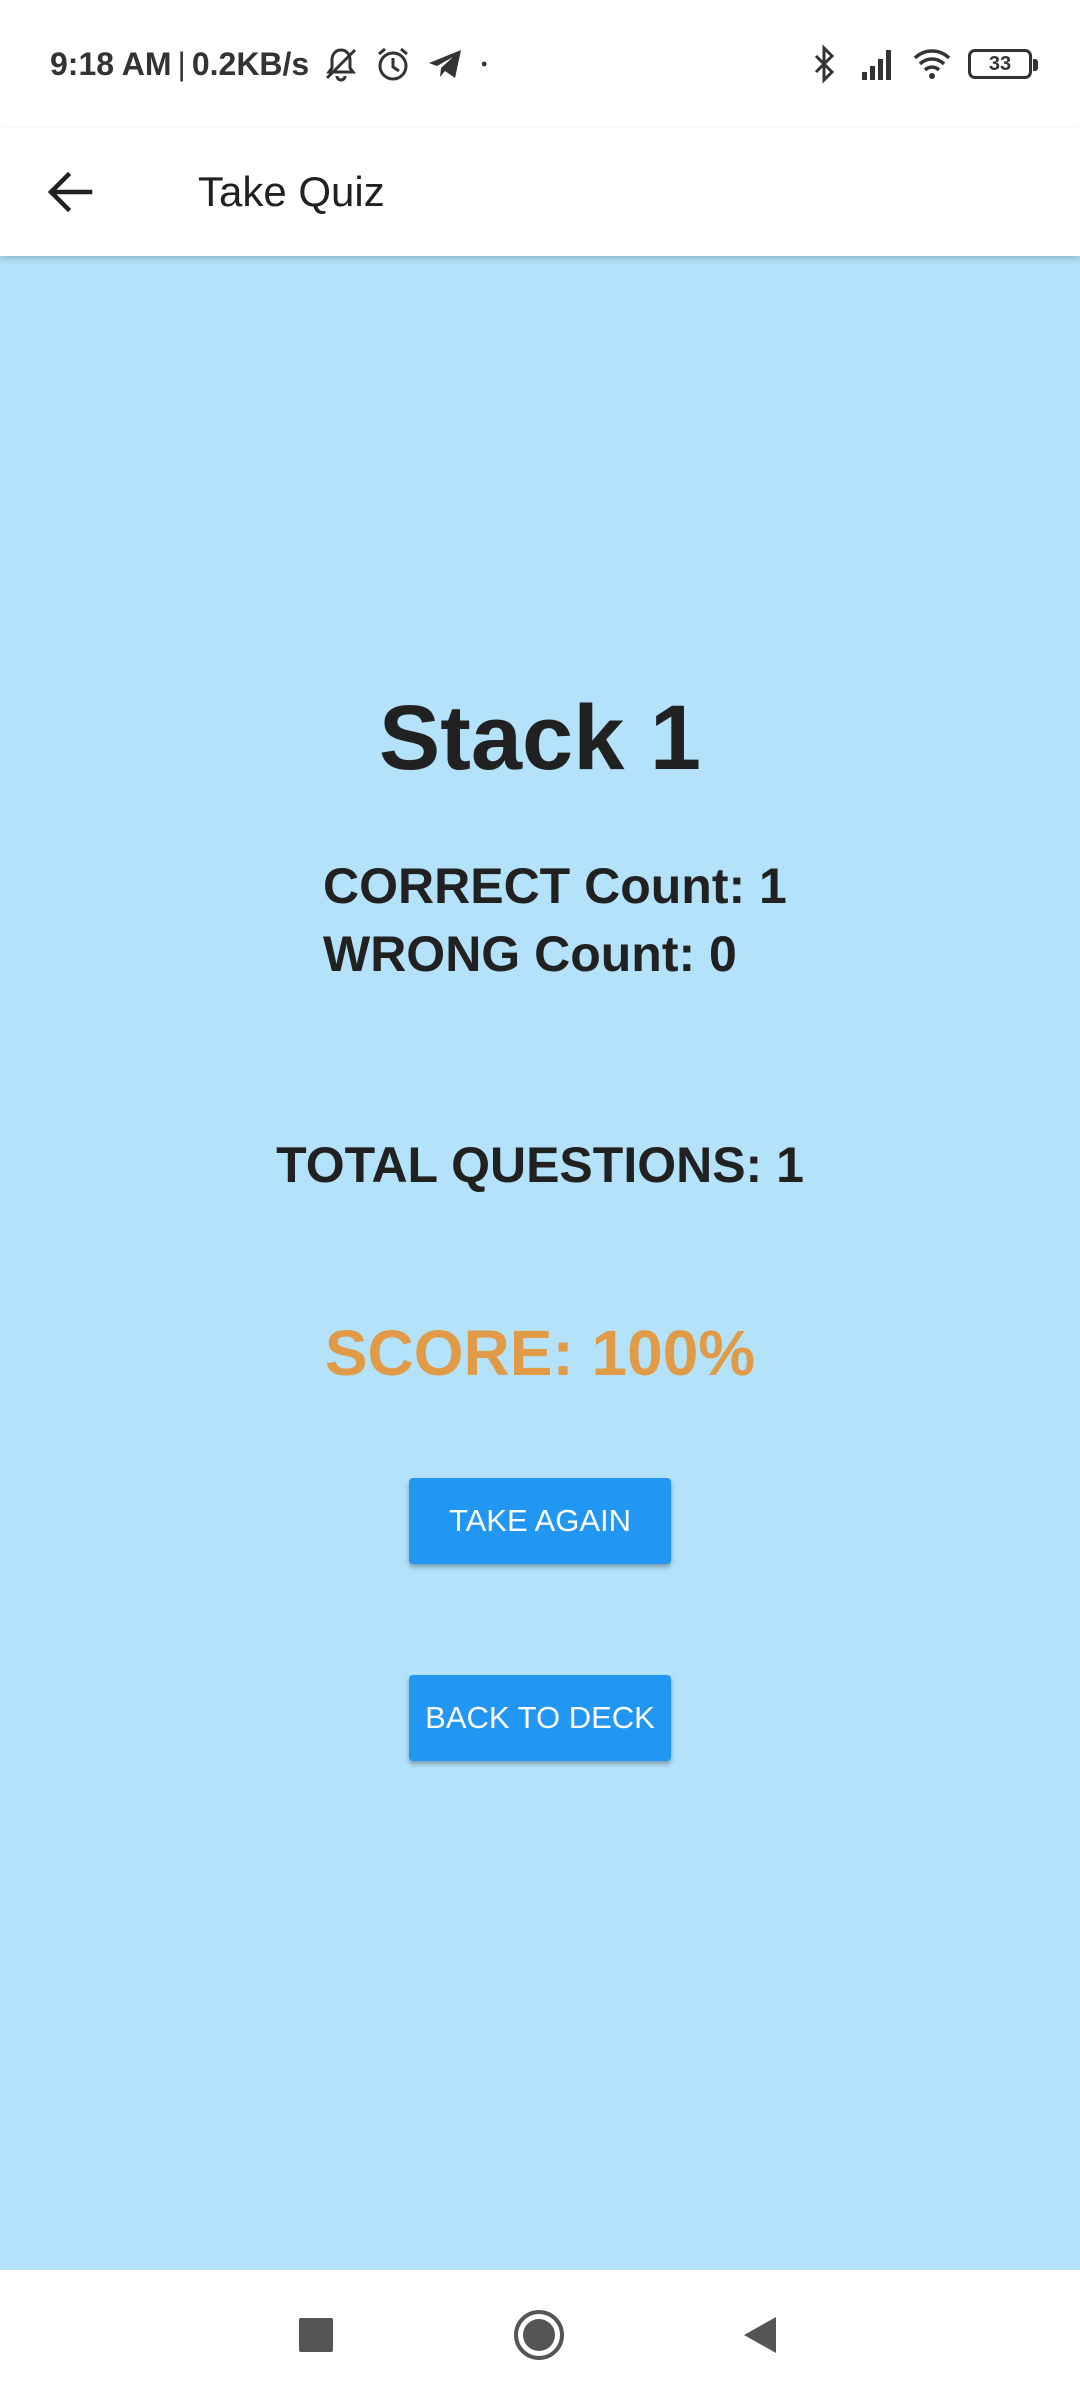 This screenshot has height=2400, width=1080. I want to click on alarm-icon, so click(393, 64).